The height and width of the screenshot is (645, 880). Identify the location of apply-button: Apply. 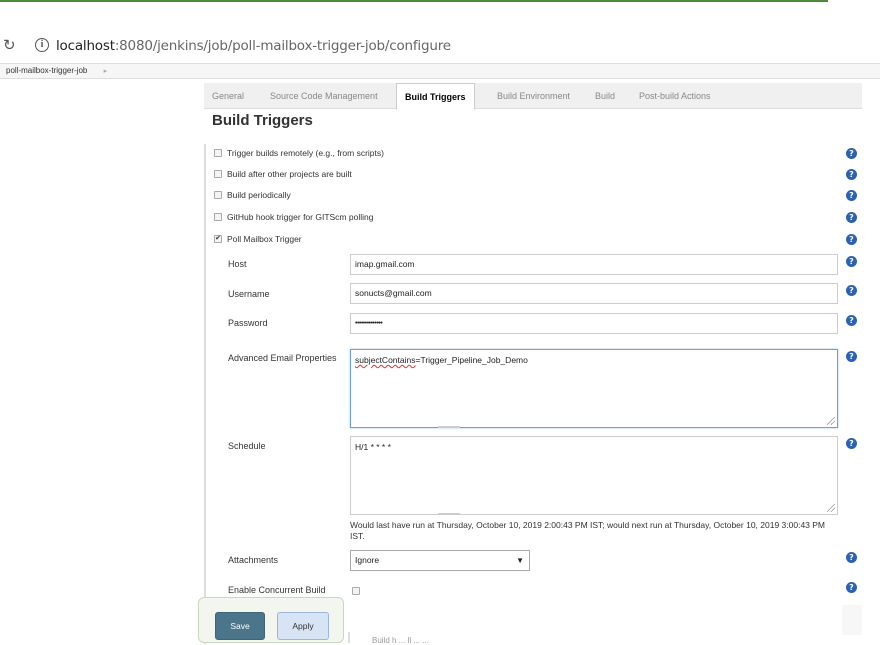
(303, 626).